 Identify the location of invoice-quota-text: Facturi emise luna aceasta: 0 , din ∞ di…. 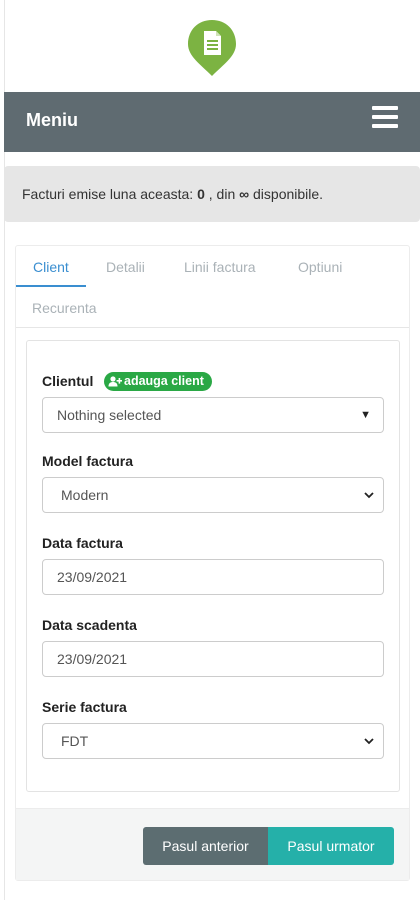
(172, 194).